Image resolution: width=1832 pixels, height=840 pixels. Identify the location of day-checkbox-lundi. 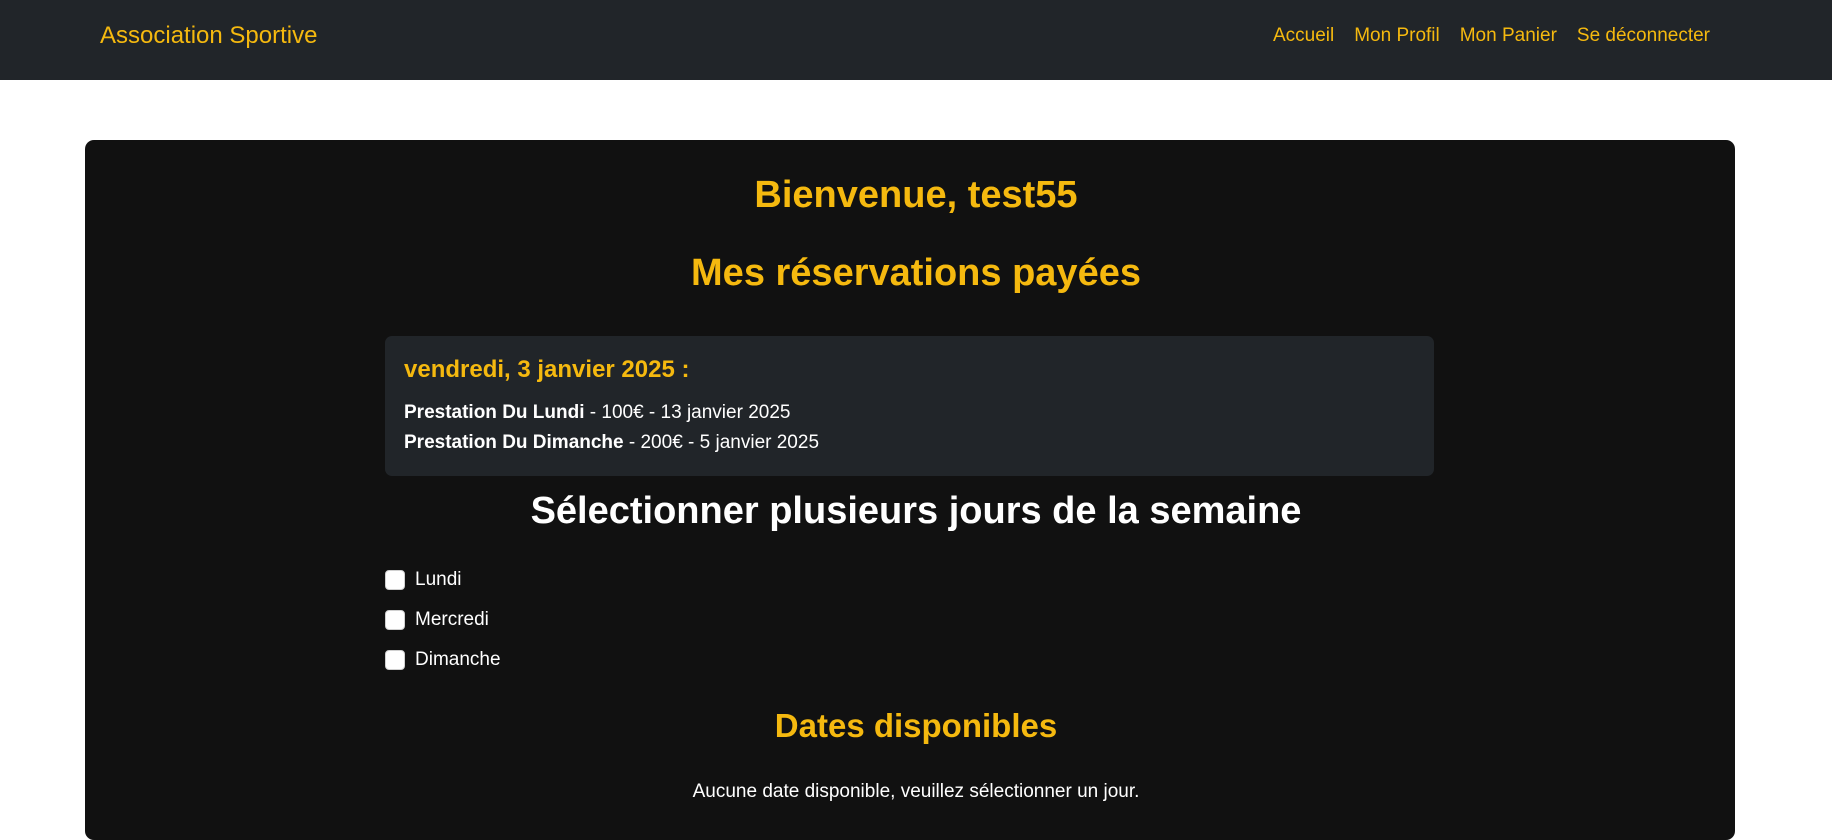
(395, 580).